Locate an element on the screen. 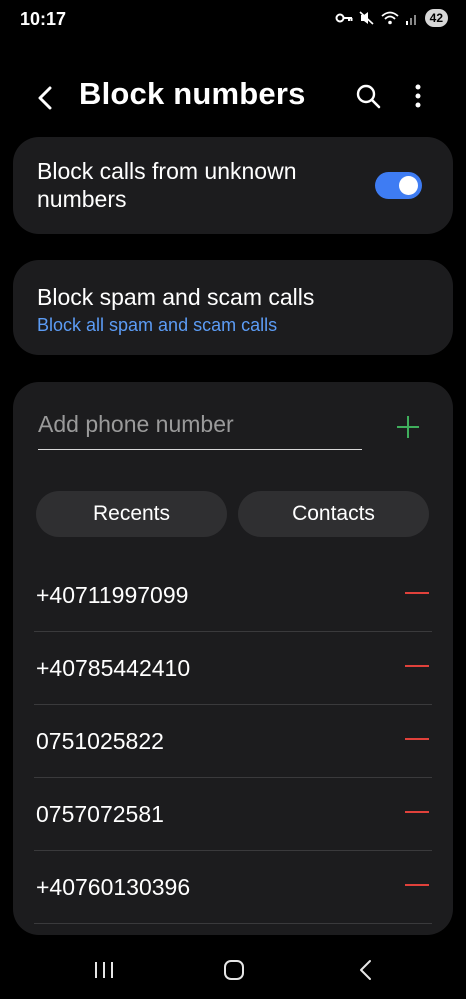  more-options-button is located at coordinates (418, 96).